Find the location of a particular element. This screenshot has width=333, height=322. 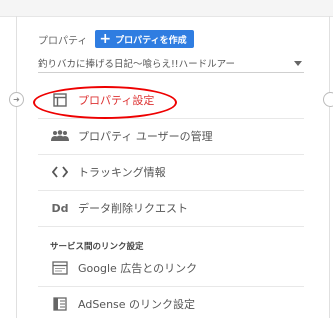

nav-item-label: データ削除リクエスト is located at coordinates (133, 208).